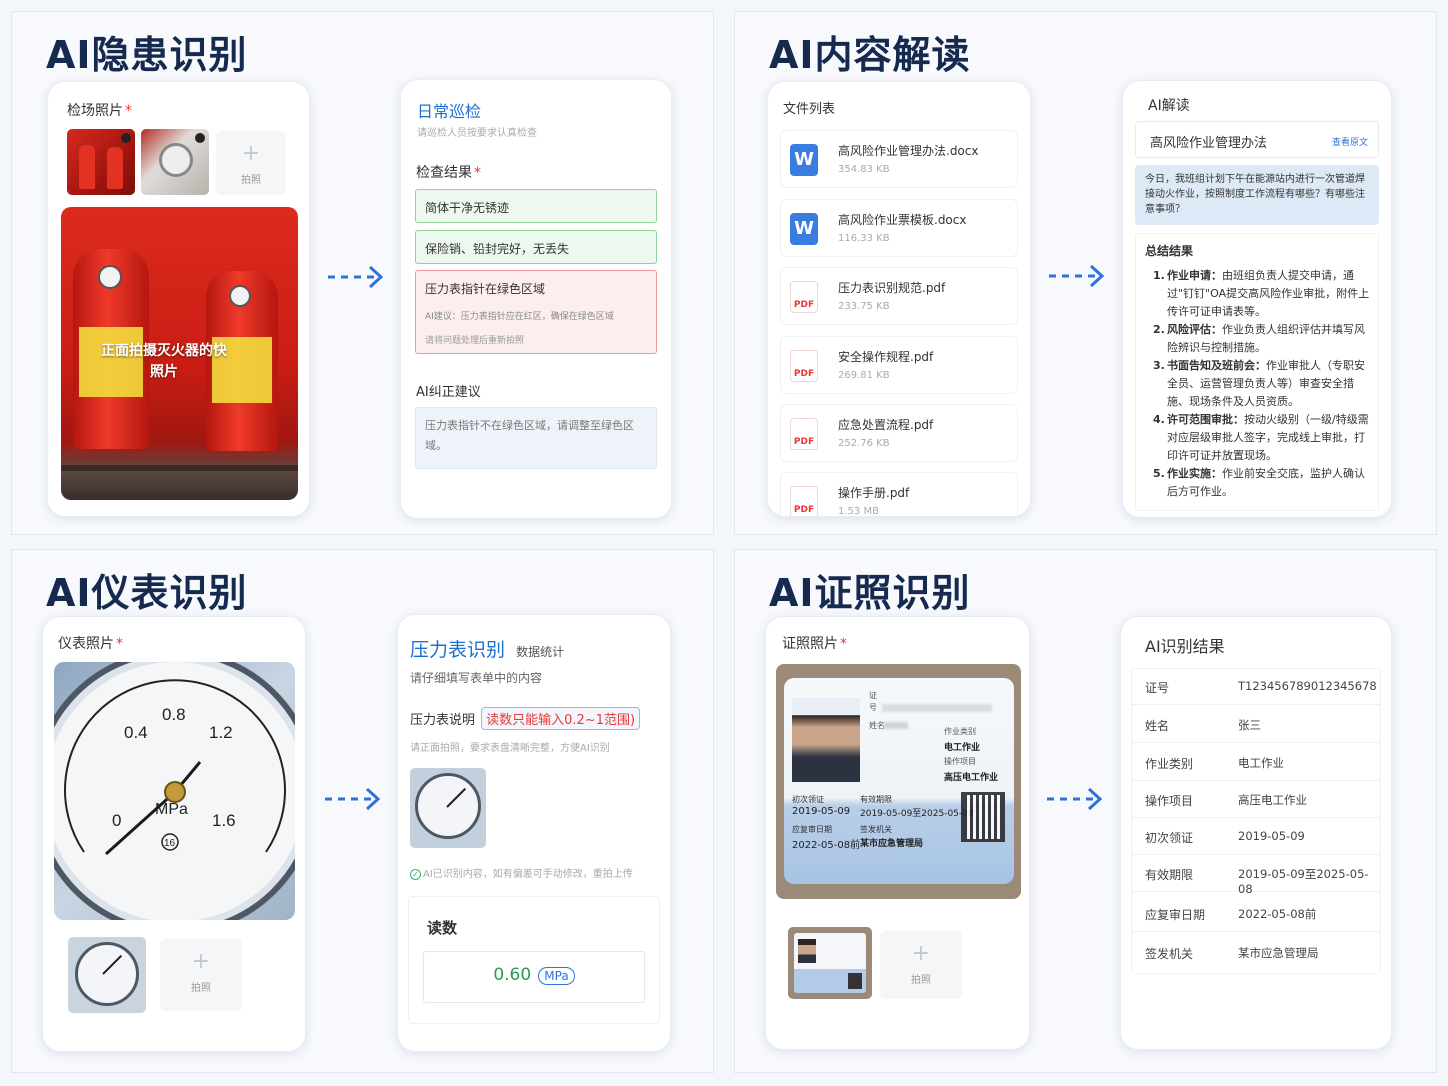 This screenshot has height=1086, width=1448. Describe the element at coordinates (814, 644) in the screenshot. I see `photo-label: 证照照片 *` at that location.